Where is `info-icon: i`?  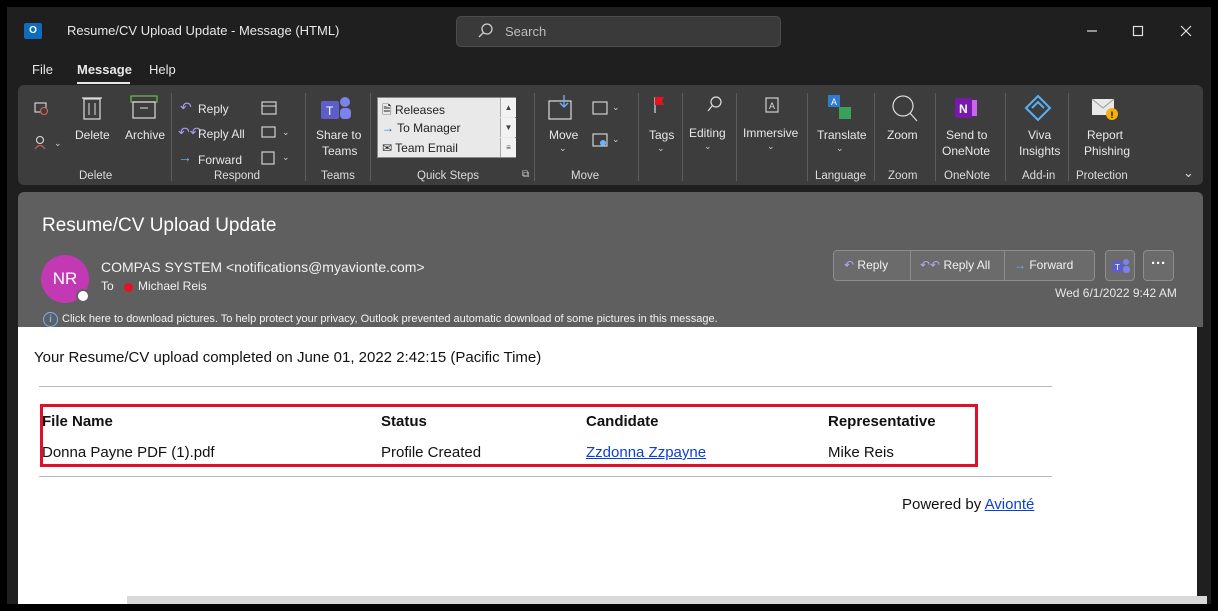 info-icon: i is located at coordinates (50, 319).